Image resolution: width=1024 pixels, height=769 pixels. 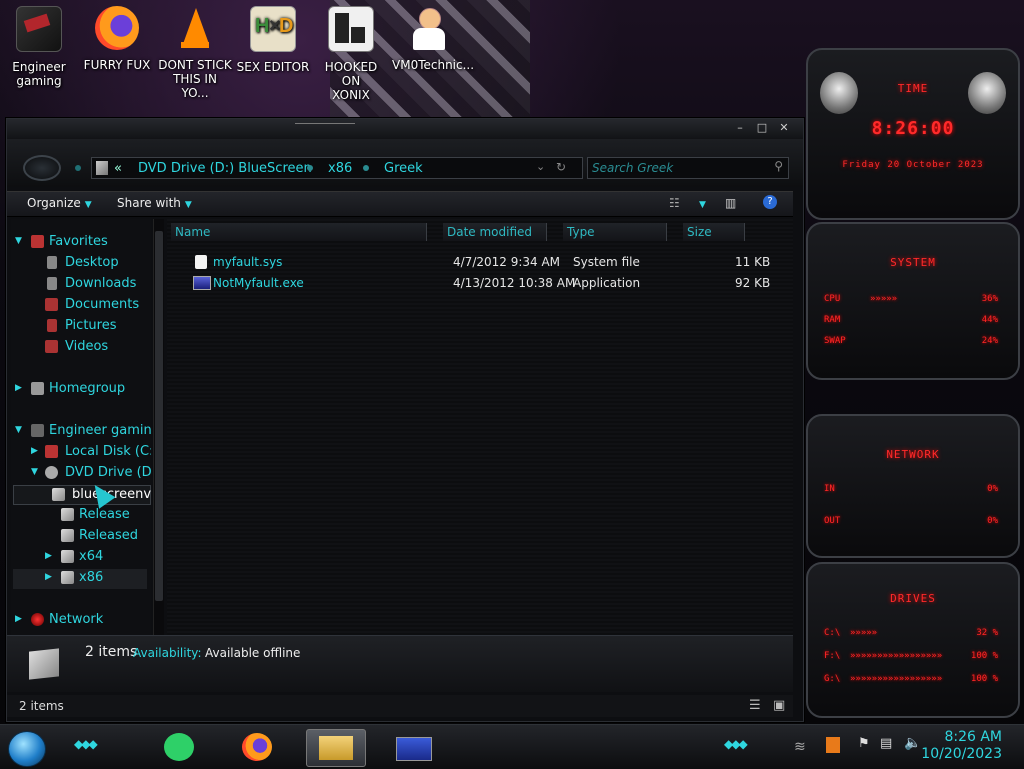 What do you see at coordinates (400, 204) in the screenshot?
I see `command-bar: Organize ▼ Share with ▼ ☷ ▼ ▥ ?` at bounding box center [400, 204].